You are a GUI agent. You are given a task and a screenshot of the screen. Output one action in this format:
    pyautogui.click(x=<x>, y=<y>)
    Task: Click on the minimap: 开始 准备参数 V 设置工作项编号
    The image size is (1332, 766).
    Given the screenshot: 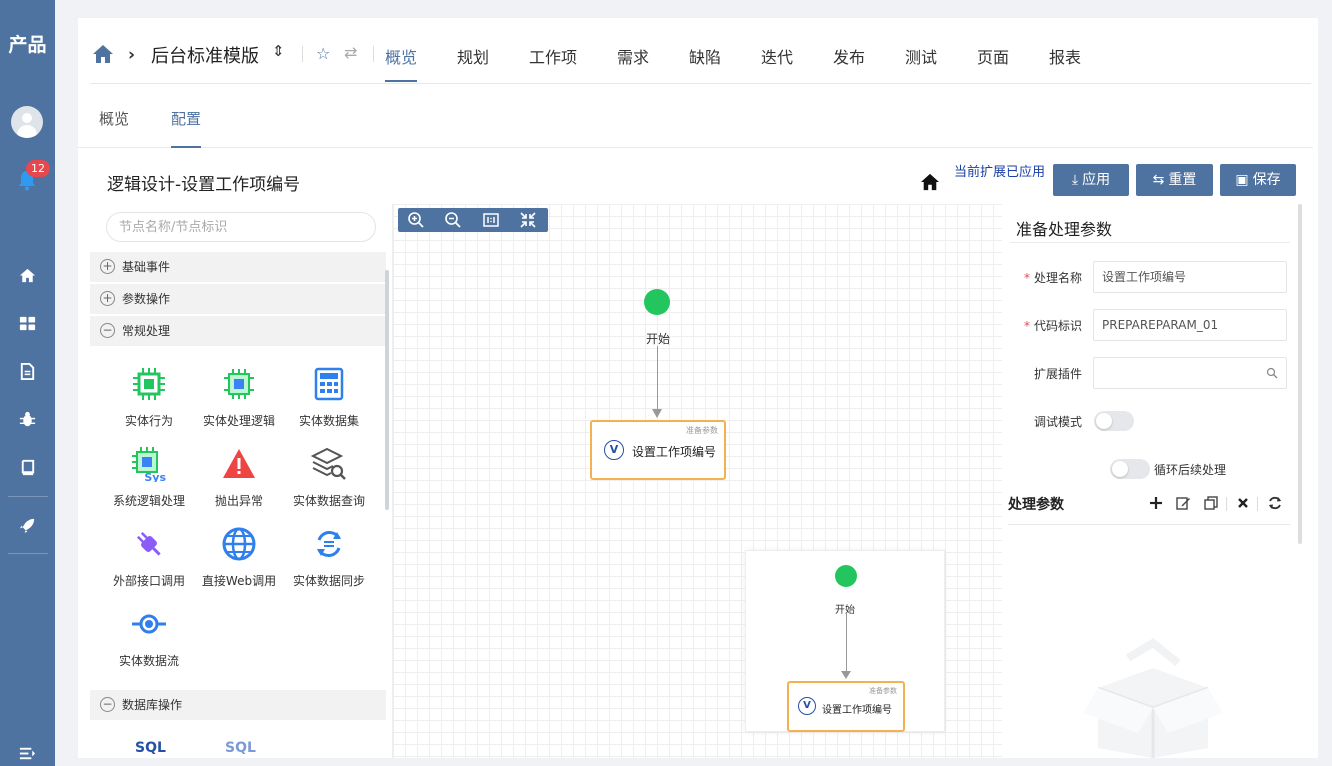 What is the action you would take?
    pyautogui.click(x=845, y=641)
    